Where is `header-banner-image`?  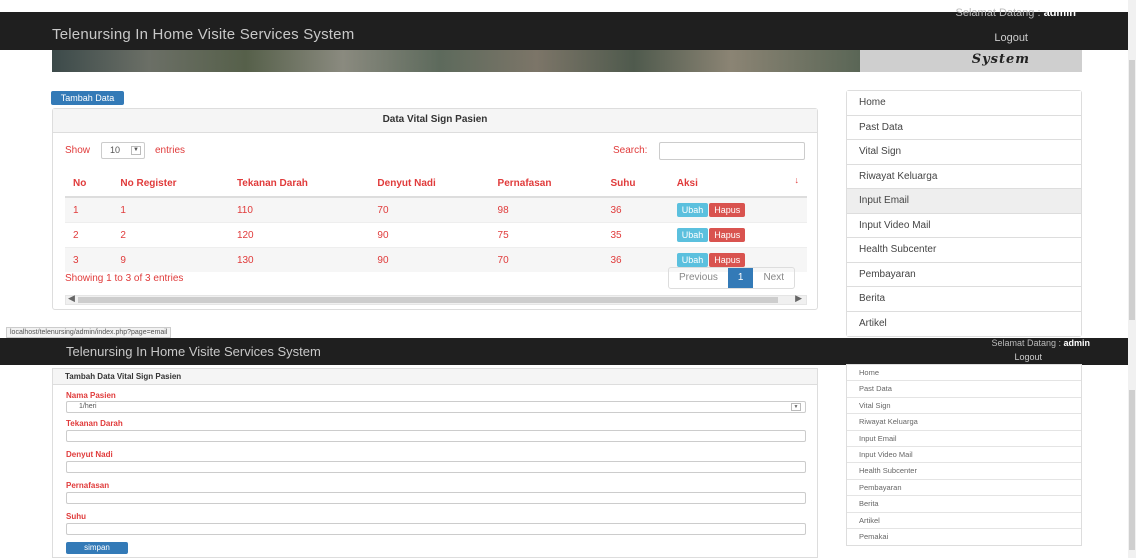 header-banner-image is located at coordinates (456, 61).